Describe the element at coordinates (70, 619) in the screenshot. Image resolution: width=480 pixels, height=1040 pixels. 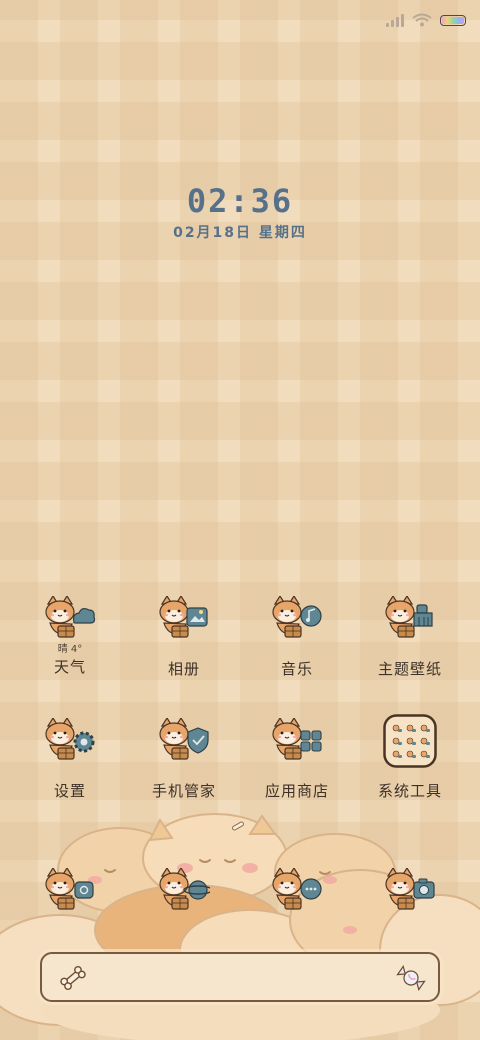
I see `shiba-cloud-icon` at that location.